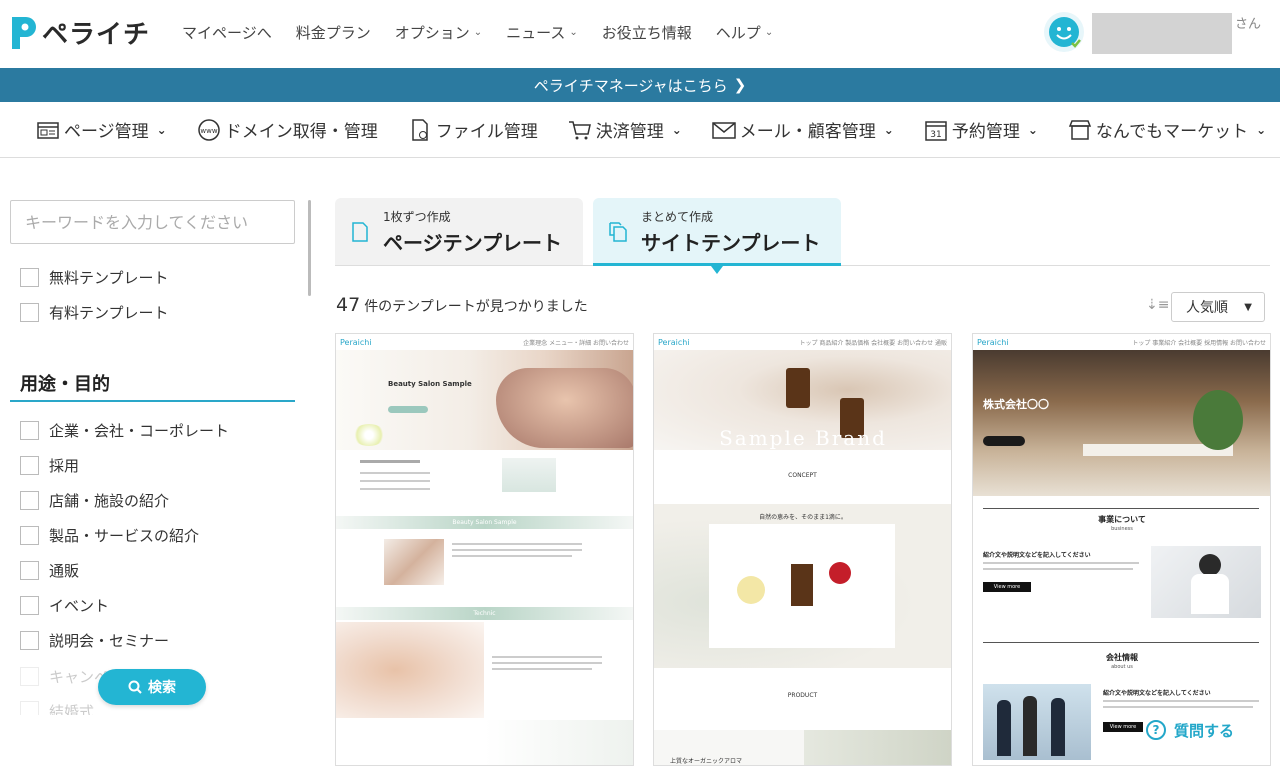 The image size is (1280, 766). Describe the element at coordinates (724, 130) in the screenshot. I see `mail-icon` at that location.